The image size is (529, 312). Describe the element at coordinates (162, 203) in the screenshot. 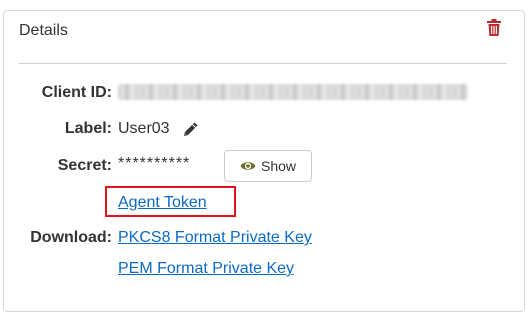

I see `agent-token-link: Agent Token` at that location.